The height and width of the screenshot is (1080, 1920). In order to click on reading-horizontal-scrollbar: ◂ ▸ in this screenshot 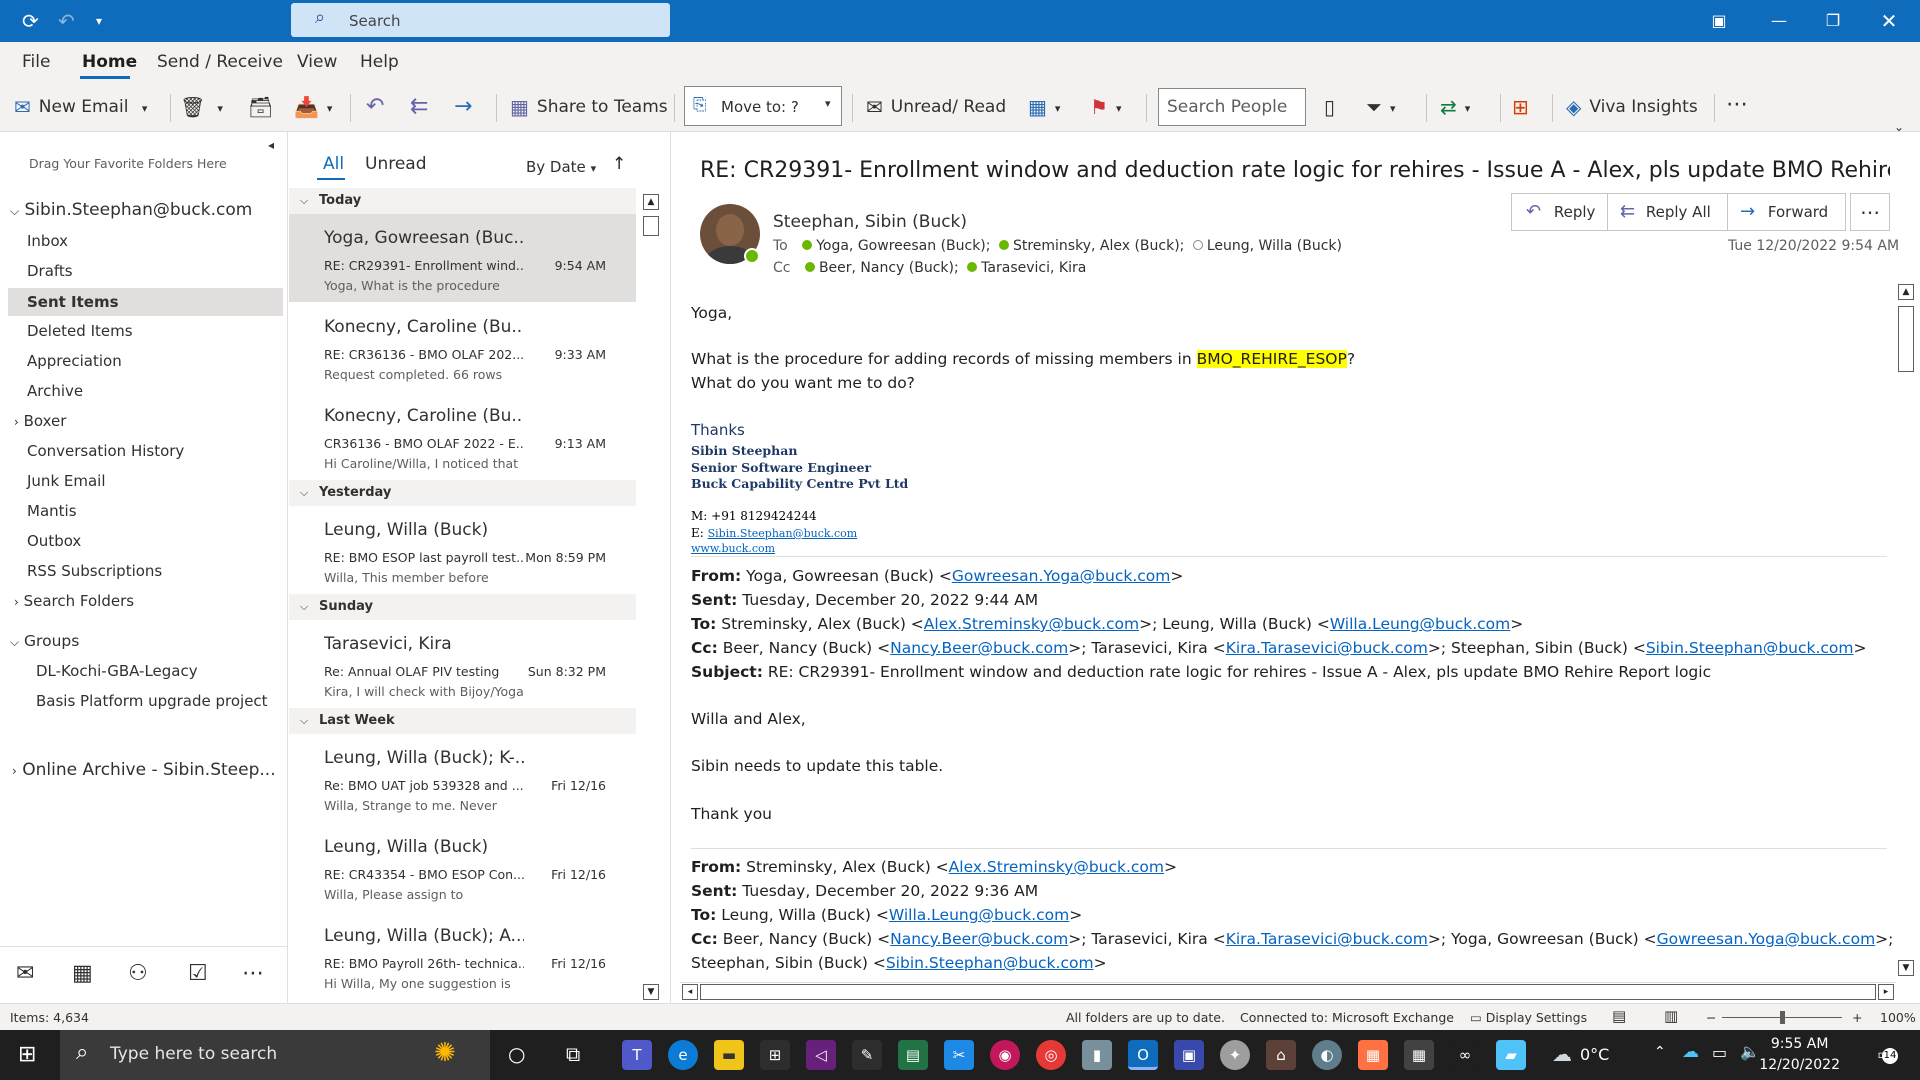, I will do `click(1288, 991)`.